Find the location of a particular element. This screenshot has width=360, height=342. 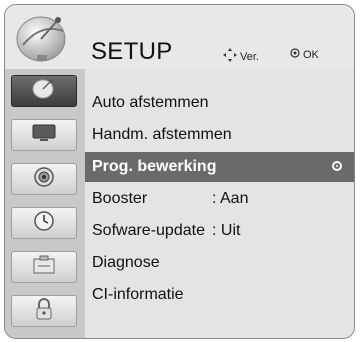

options-box-icon is located at coordinates (44, 267).